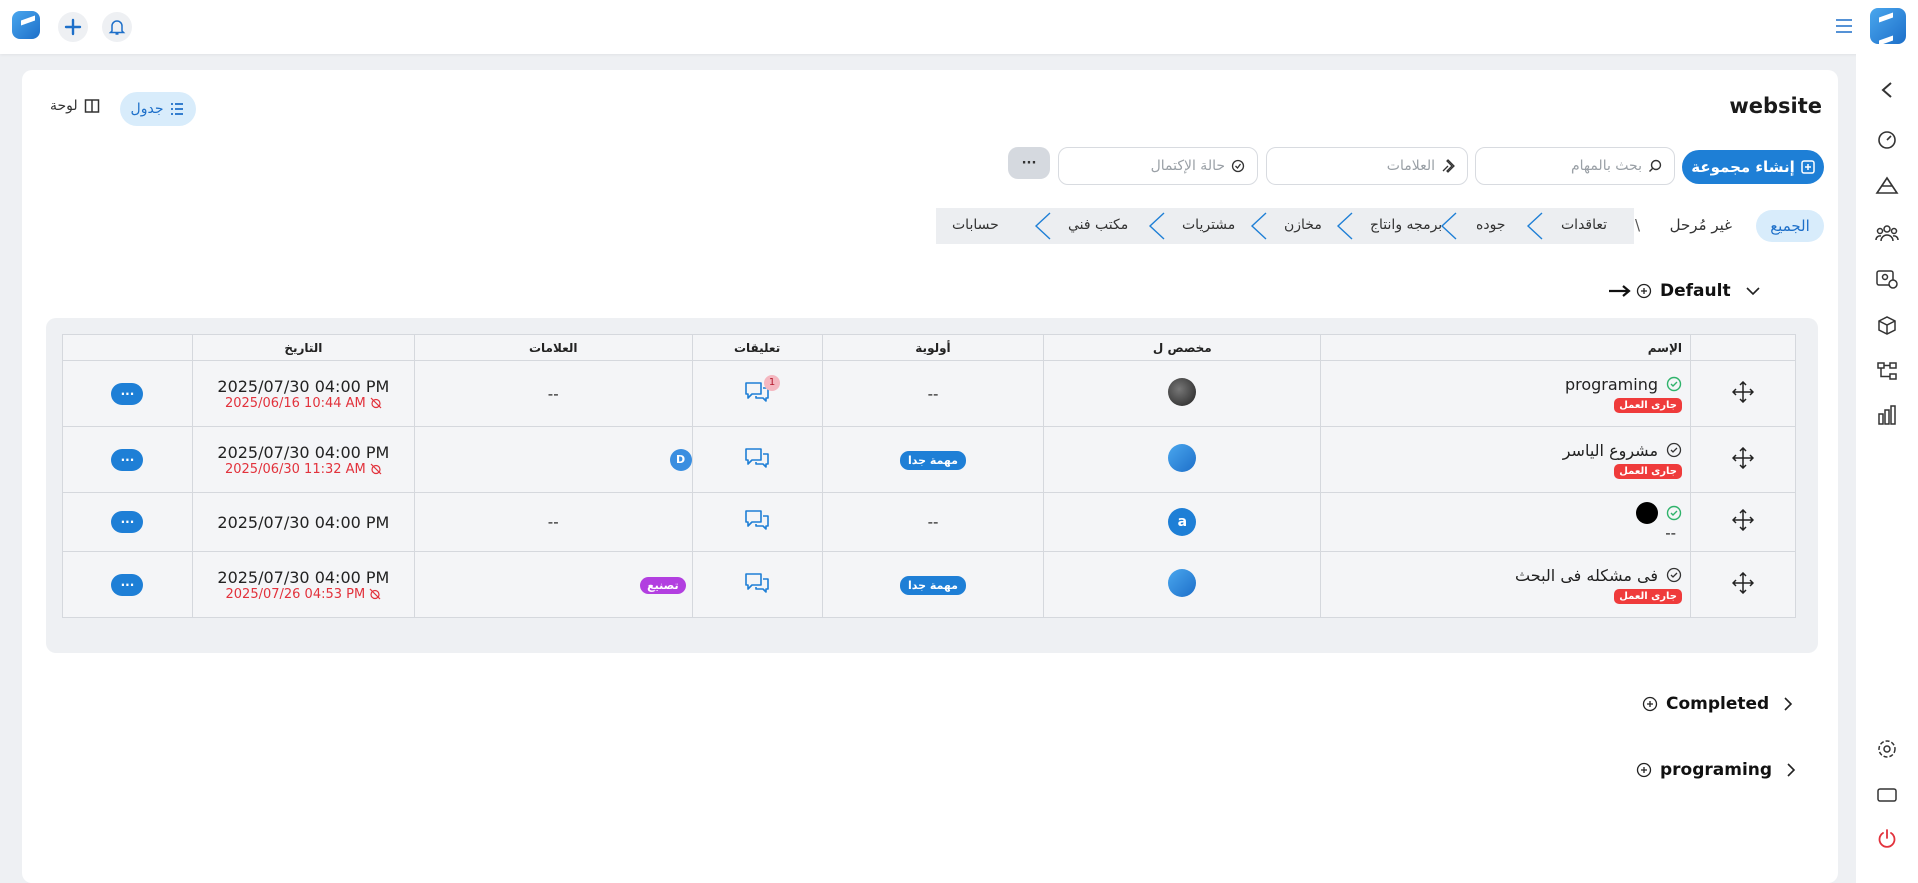 Image resolution: width=1918 pixels, height=883 pixels. I want to click on sidebar-item-users, so click(1887, 279).